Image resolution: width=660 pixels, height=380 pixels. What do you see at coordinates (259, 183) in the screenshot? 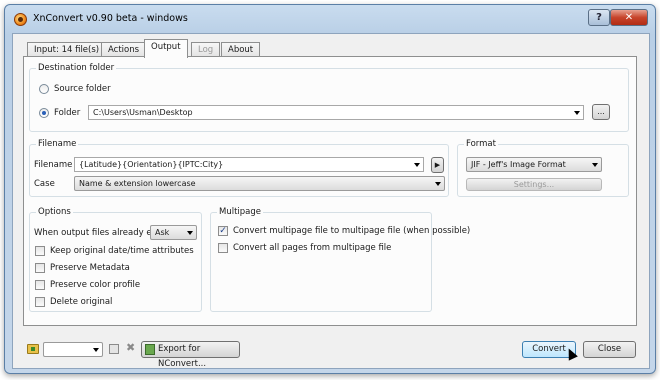
I see `case-select: Name & extension lowercase` at bounding box center [259, 183].